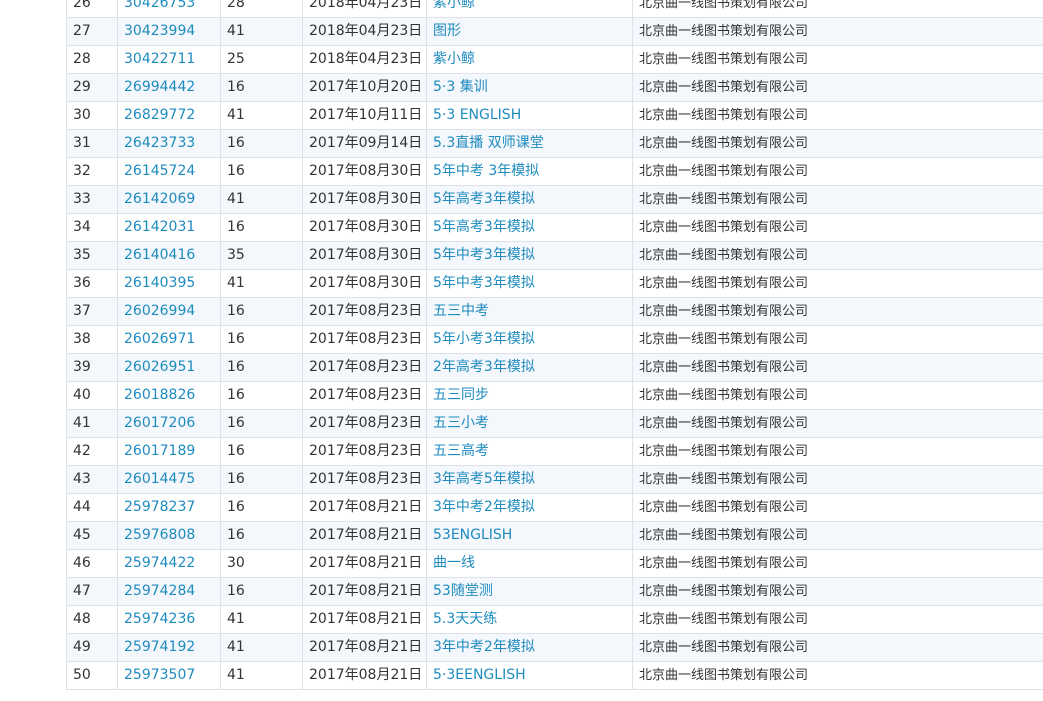  What do you see at coordinates (529, 591) in the screenshot?
I see `trademark-name-cell: 53随堂测` at bounding box center [529, 591].